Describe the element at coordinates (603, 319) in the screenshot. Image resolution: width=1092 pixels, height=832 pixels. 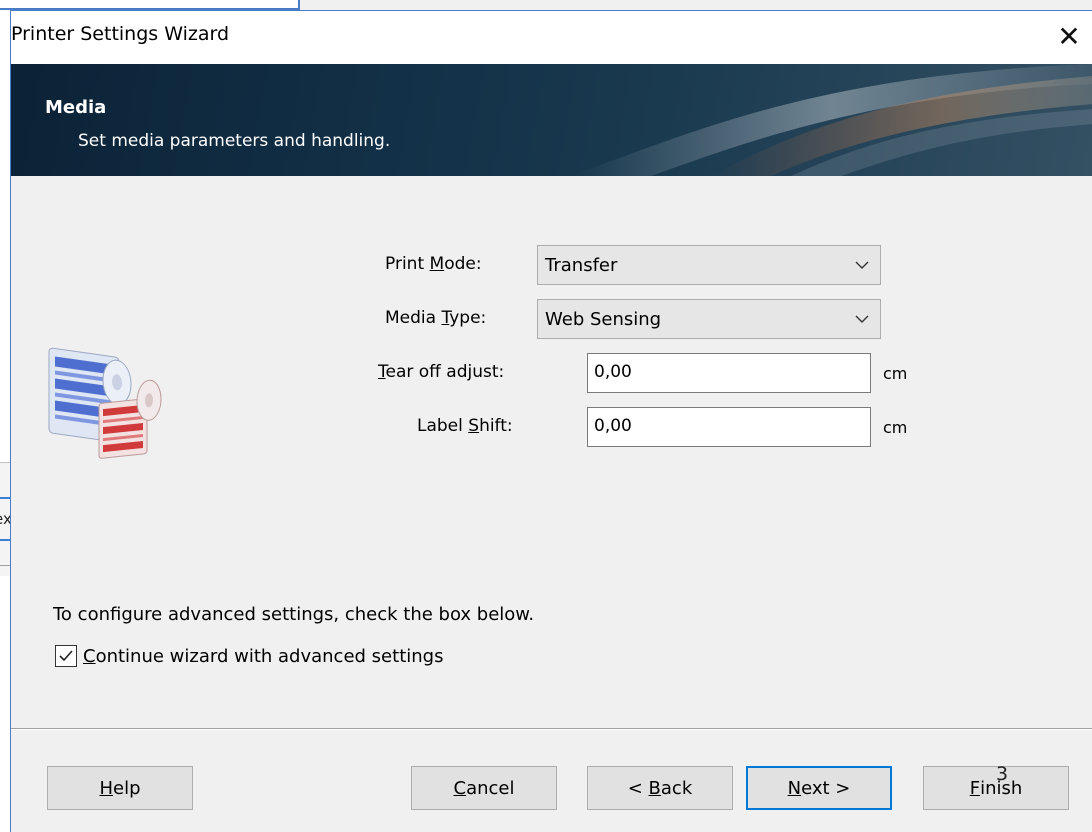
I see `media-type-value: Web Sensing` at that location.